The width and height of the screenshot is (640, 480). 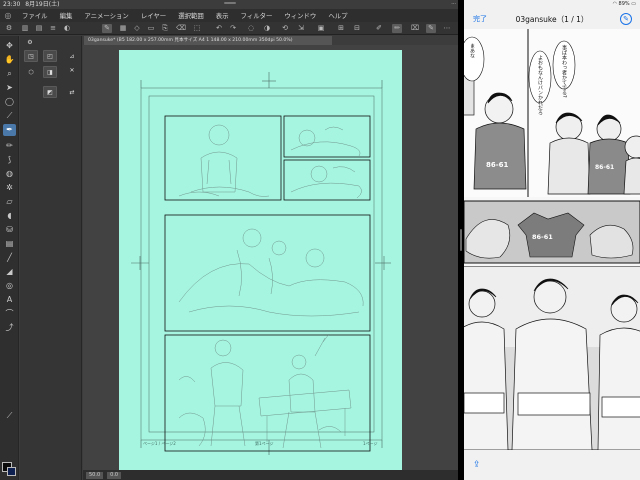 I want to click on layer-copy-icon: ◰, so click(x=50, y=56).